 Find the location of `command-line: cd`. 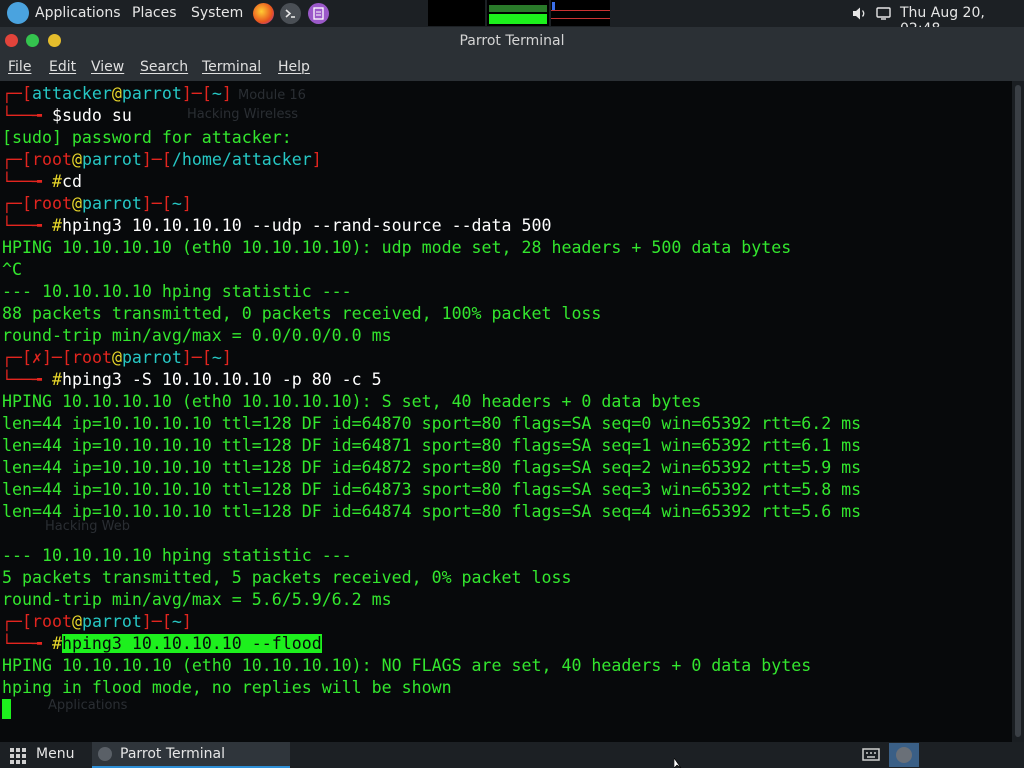

command-line: cd is located at coordinates (71, 181).